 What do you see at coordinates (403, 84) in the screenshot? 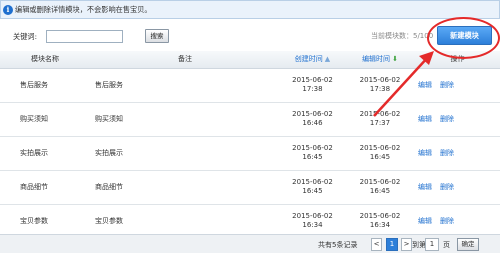
I see `annotation-arrow-icon` at bounding box center [403, 84].